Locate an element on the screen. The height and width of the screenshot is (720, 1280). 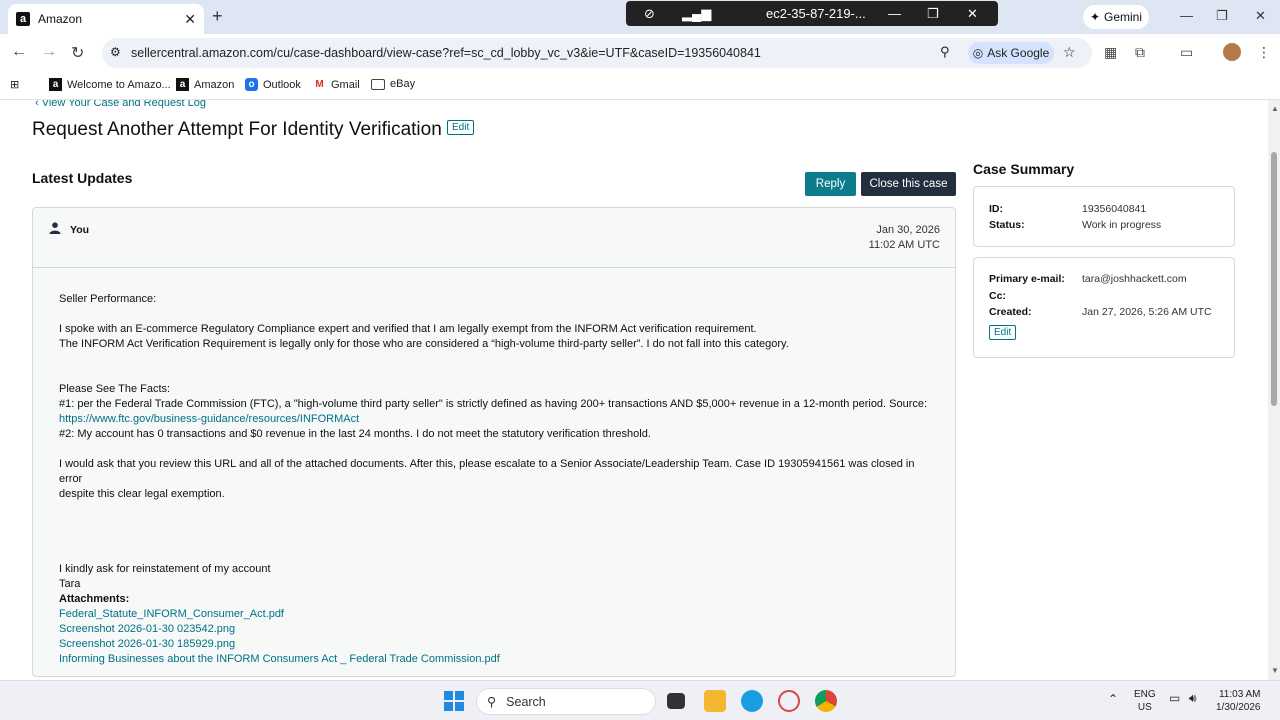
site-info-icon: ⚙ is located at coordinates (115, 52).